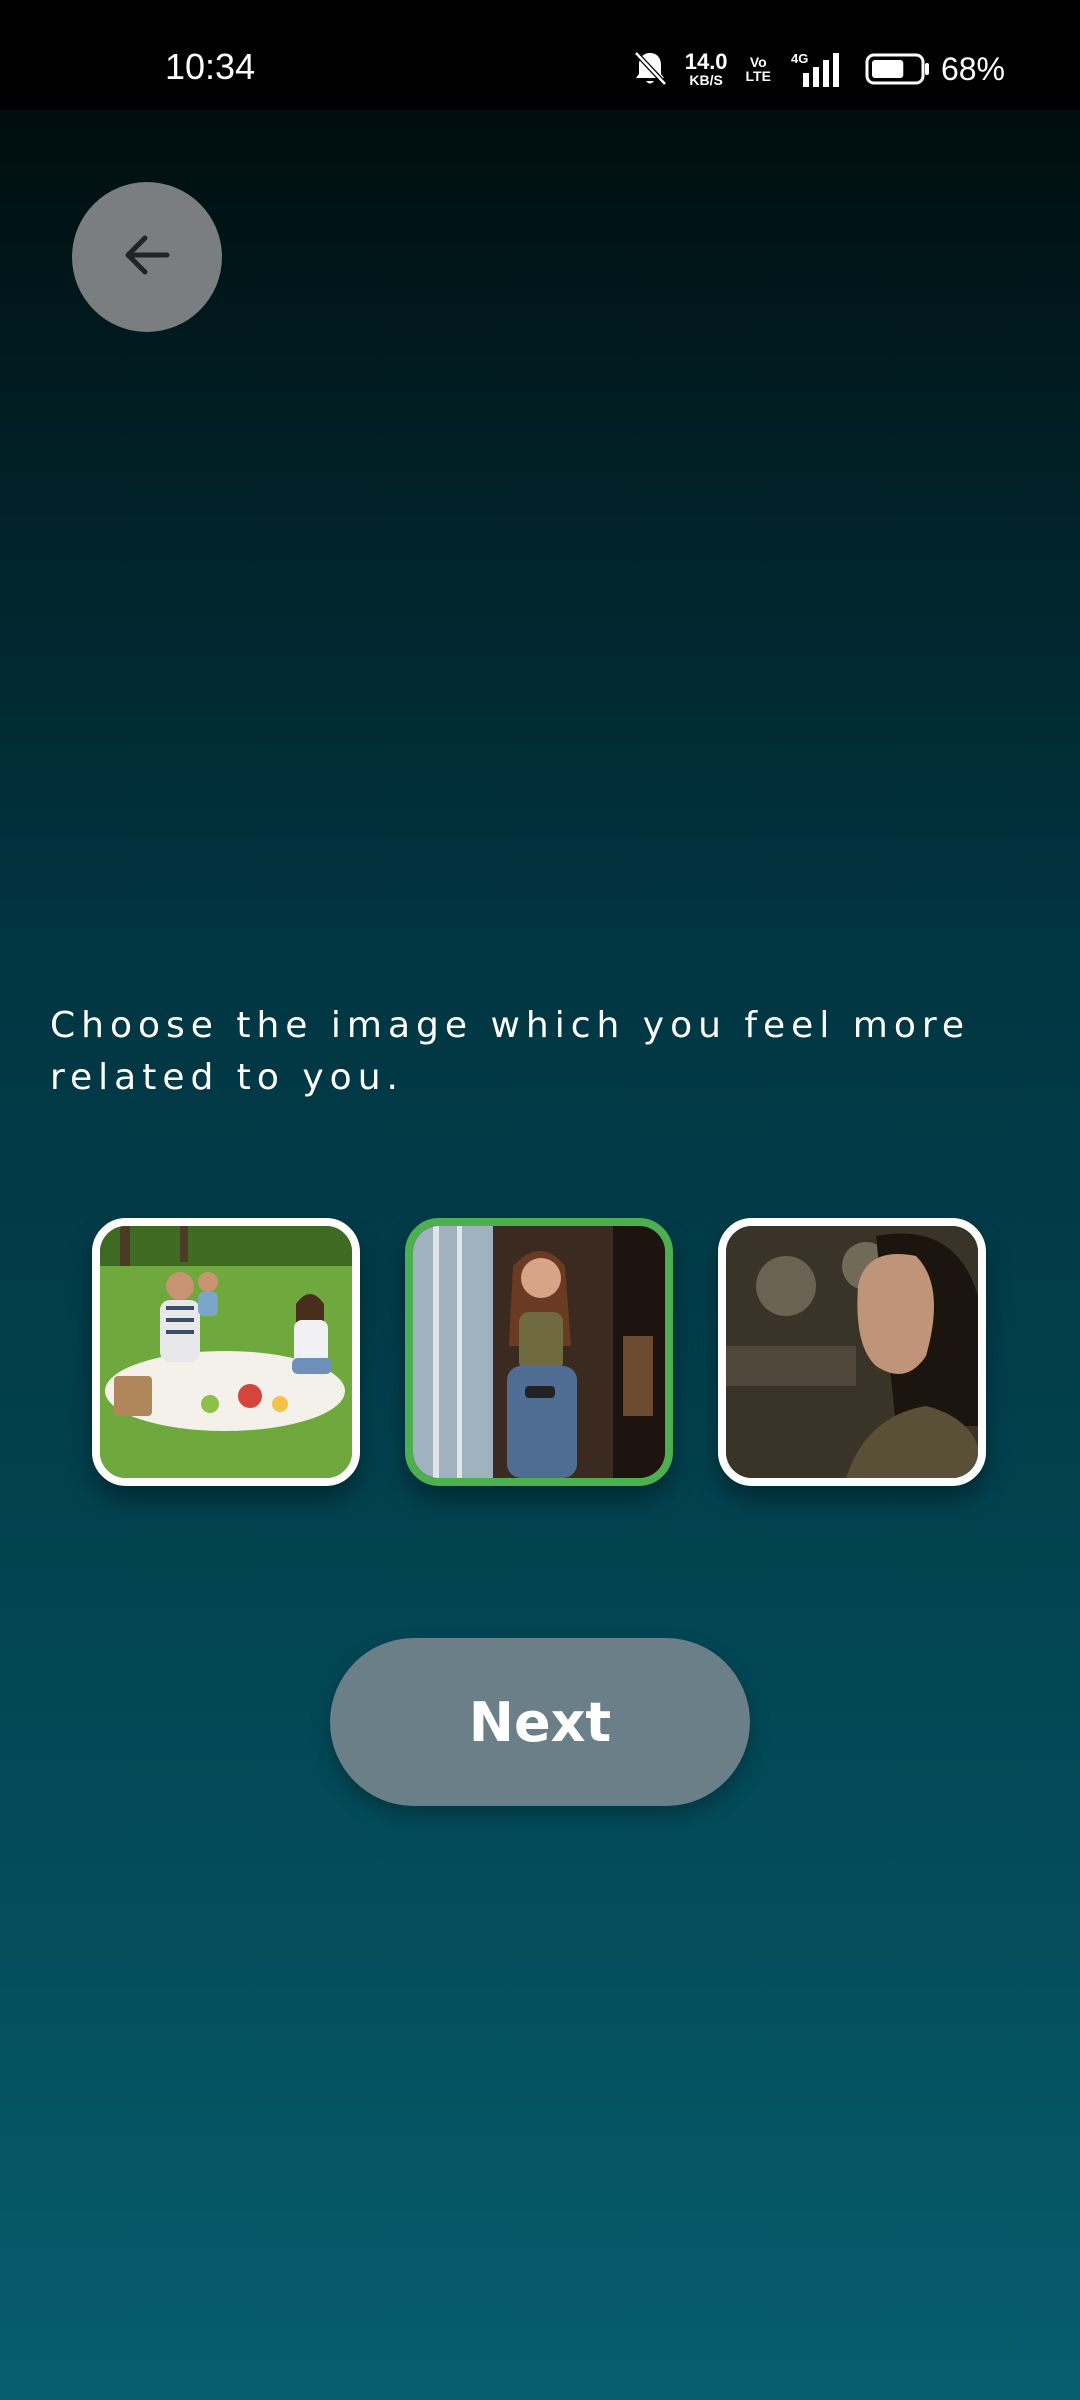 This screenshot has width=1080, height=2400. I want to click on volte-top: Vo, so click(758, 62).